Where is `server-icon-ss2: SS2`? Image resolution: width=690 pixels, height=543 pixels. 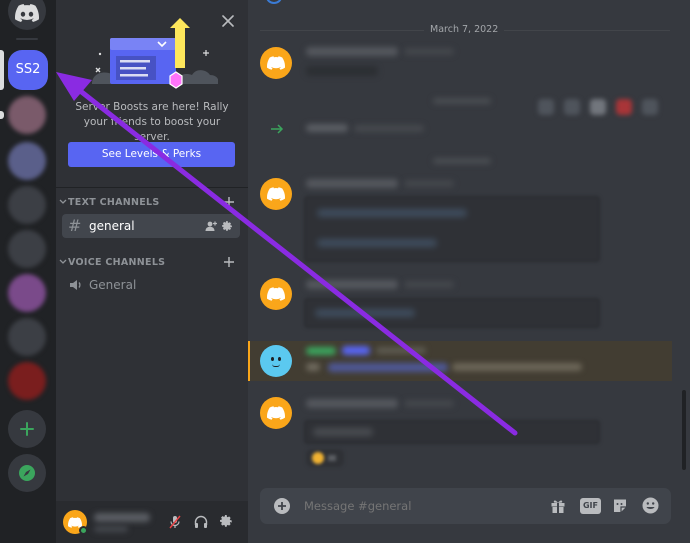
server-icon-ss2: SS2 is located at coordinates (28, 70).